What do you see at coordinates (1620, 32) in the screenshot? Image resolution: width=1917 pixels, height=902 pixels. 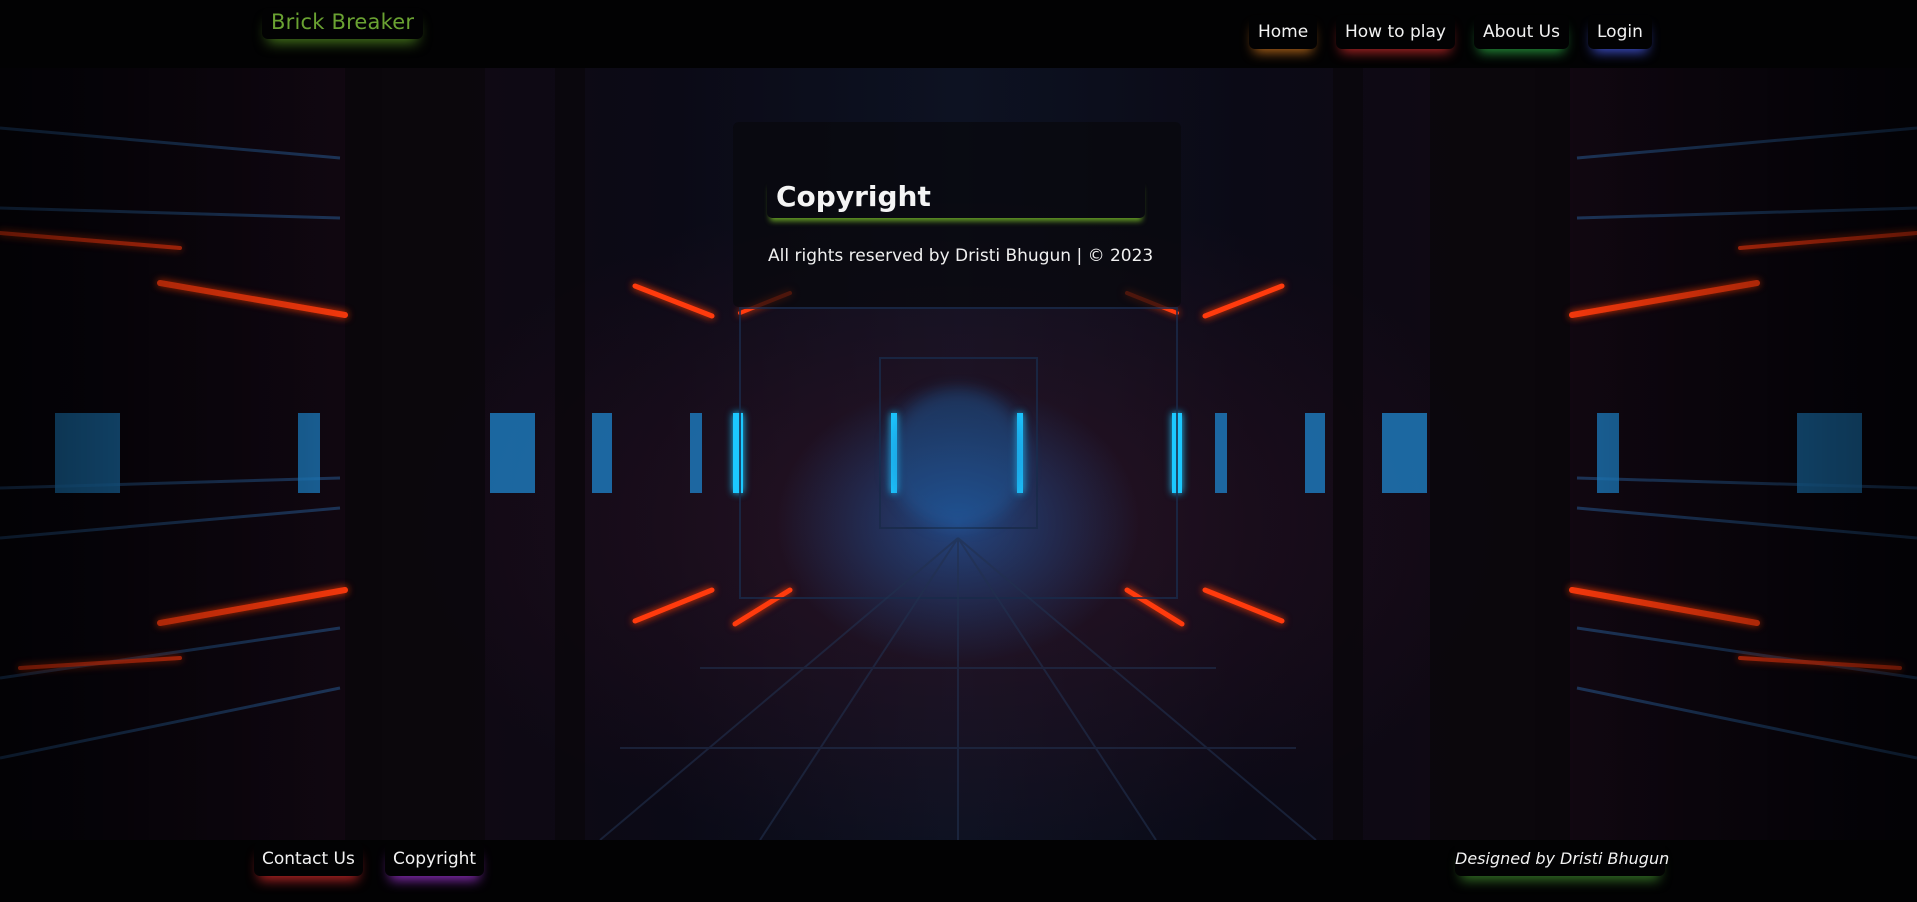 I see `nav-login: Login` at bounding box center [1620, 32].